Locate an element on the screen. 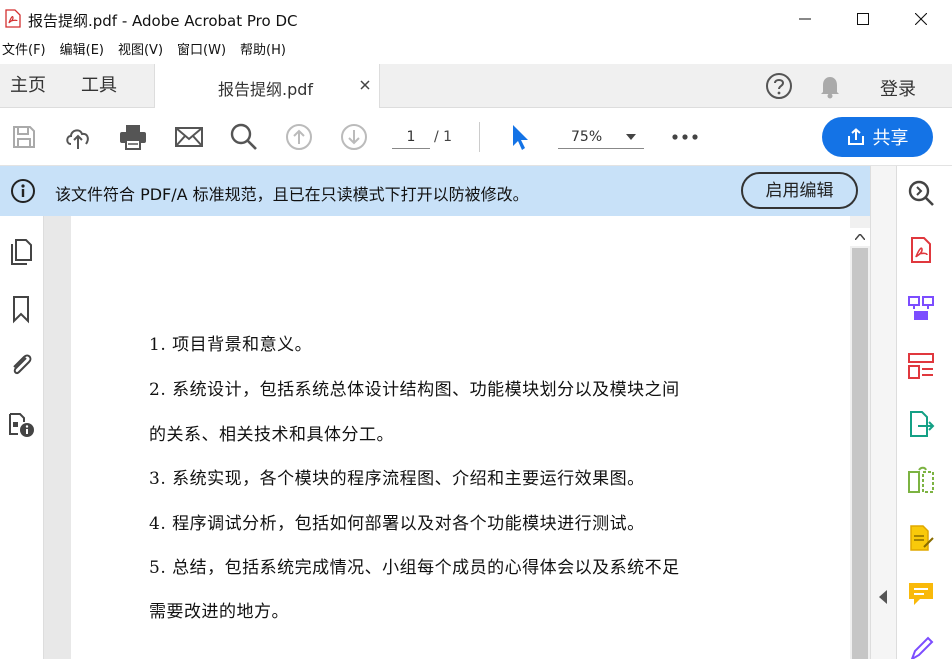  search-icon is located at coordinates (243, 136).